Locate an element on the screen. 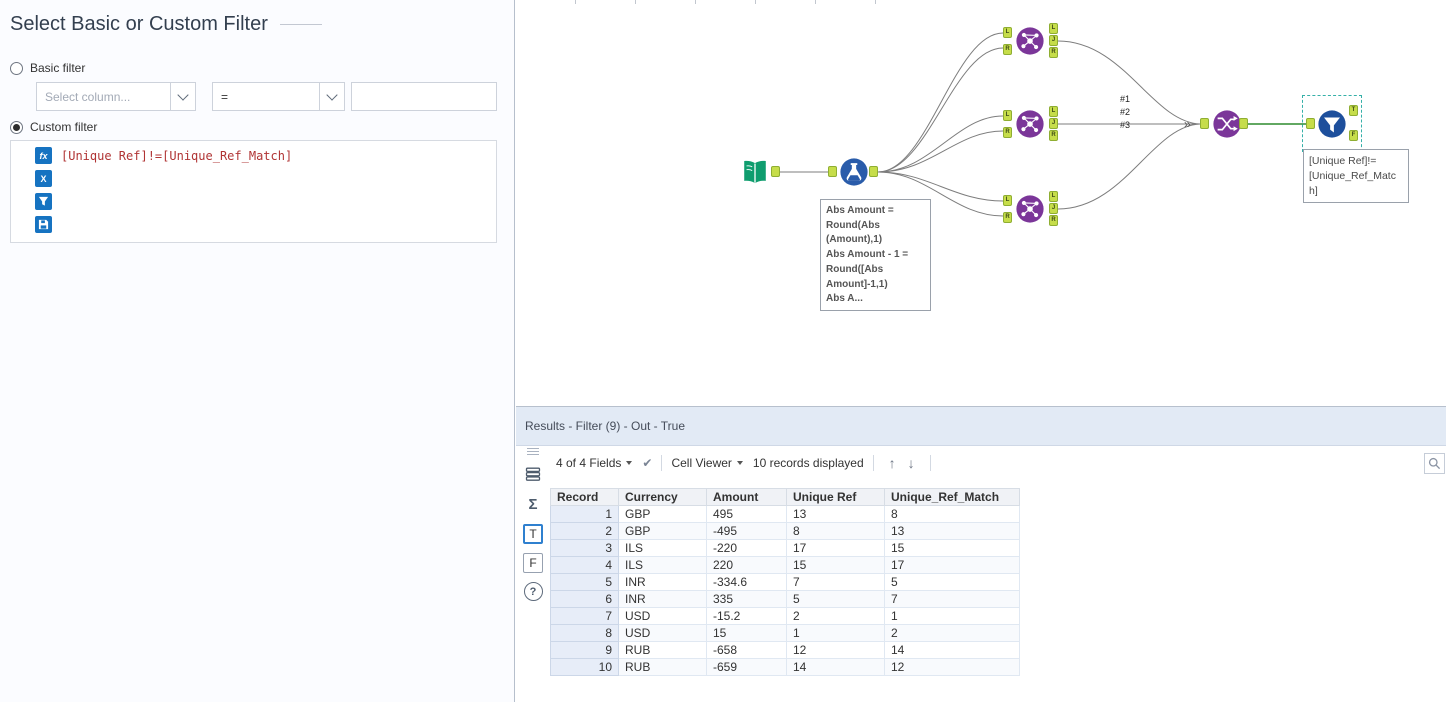 This screenshot has width=1446, height=702. previous-record-button is located at coordinates (892, 463).